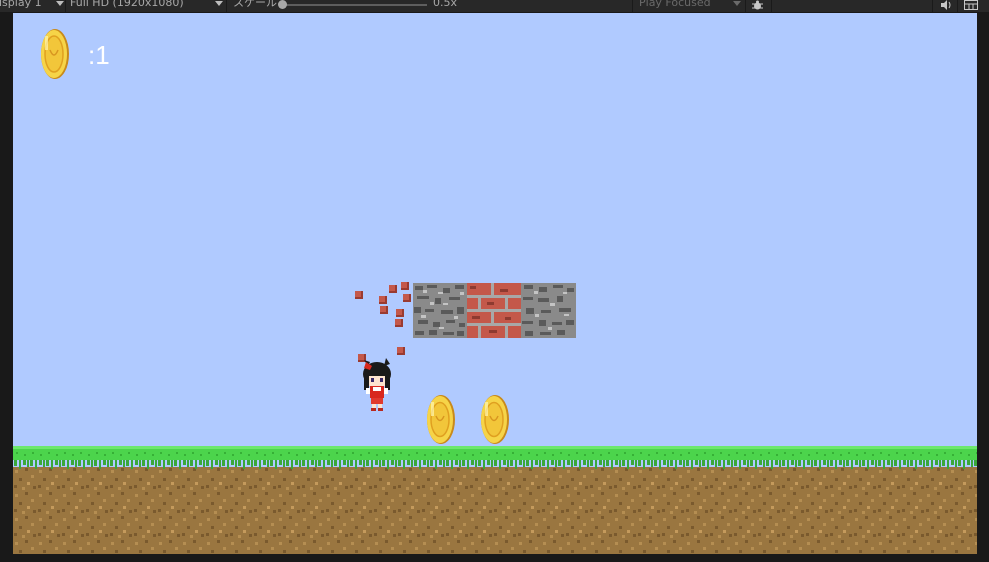 The image size is (989, 562). Describe the element at coordinates (127, 4) in the screenshot. I see `resolution-dropdown: Full HD (1920x1080)` at that location.